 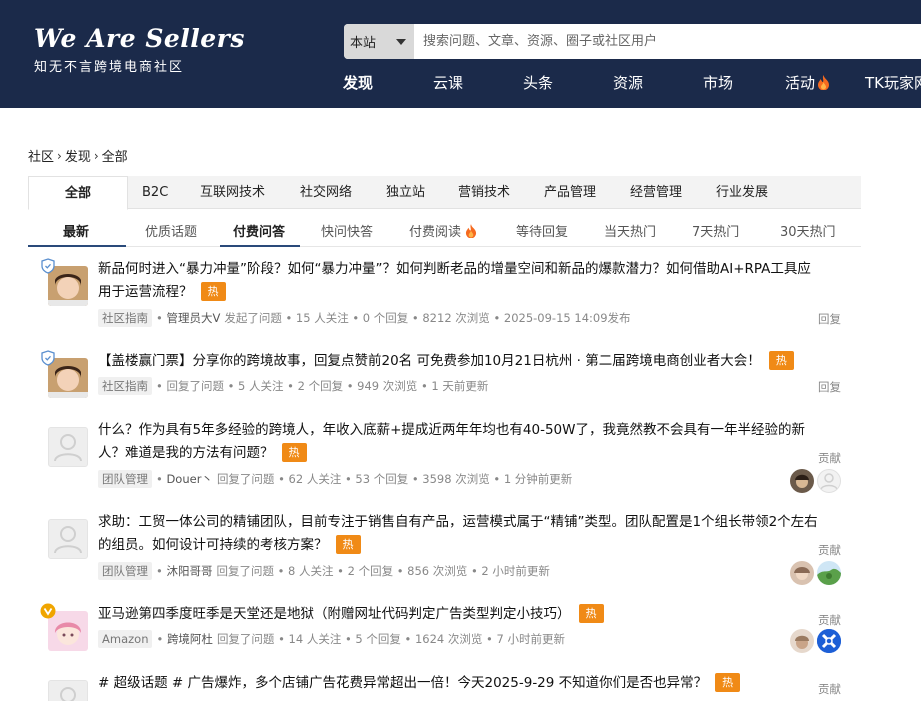 What do you see at coordinates (190, 639) in the screenshot?
I see `author-name: 跨境阿杜` at bounding box center [190, 639].